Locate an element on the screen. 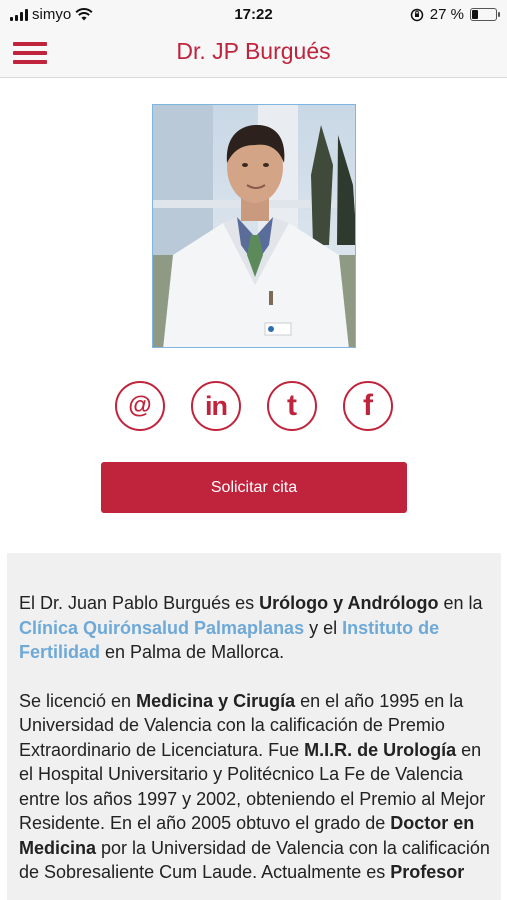 The image size is (507, 900). twitter-icon: t is located at coordinates (292, 405).